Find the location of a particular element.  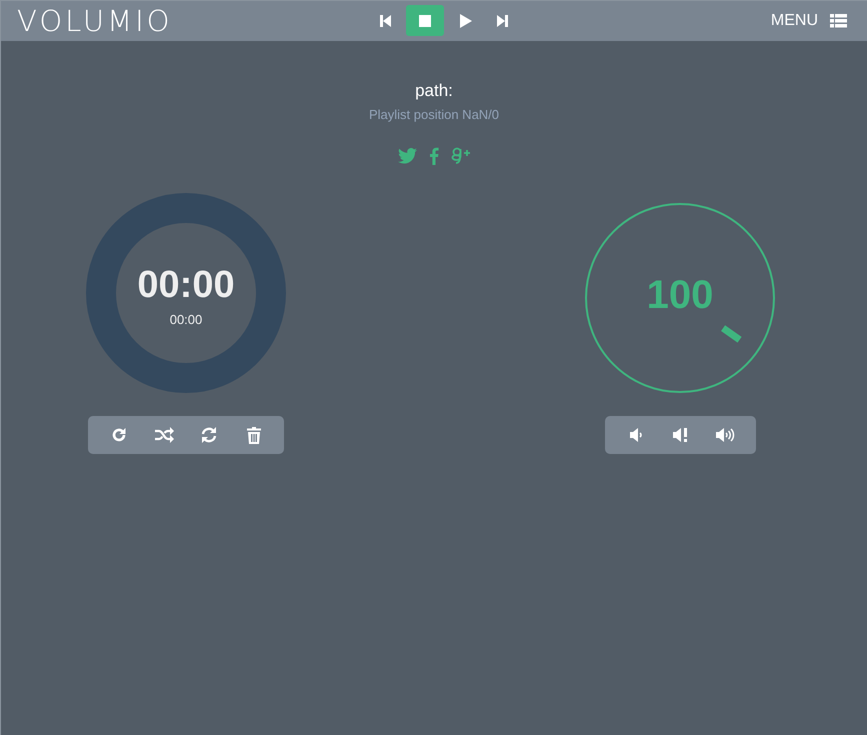

track-title: path: is located at coordinates (434, 91).